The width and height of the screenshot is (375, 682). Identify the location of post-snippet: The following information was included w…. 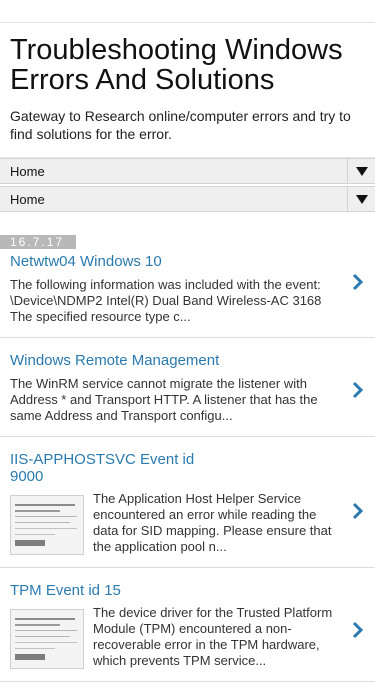
(166, 300).